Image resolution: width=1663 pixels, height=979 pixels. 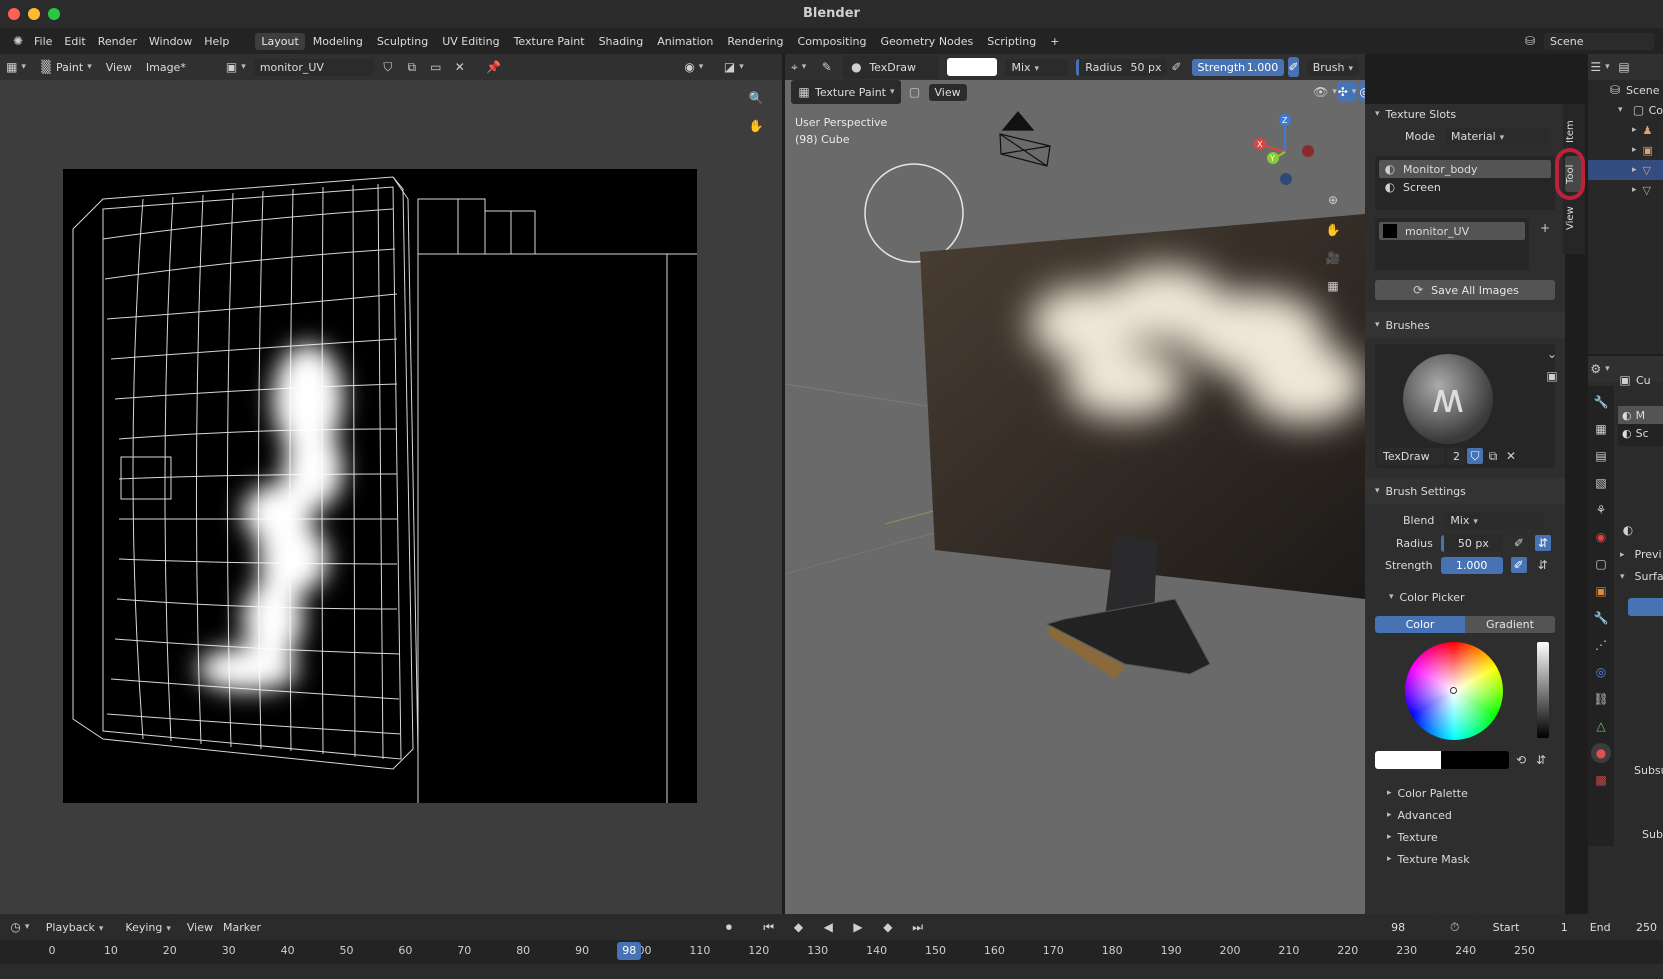 What do you see at coordinates (1647, 190) in the screenshot?
I see `object-monitor-icon: ▽` at bounding box center [1647, 190].